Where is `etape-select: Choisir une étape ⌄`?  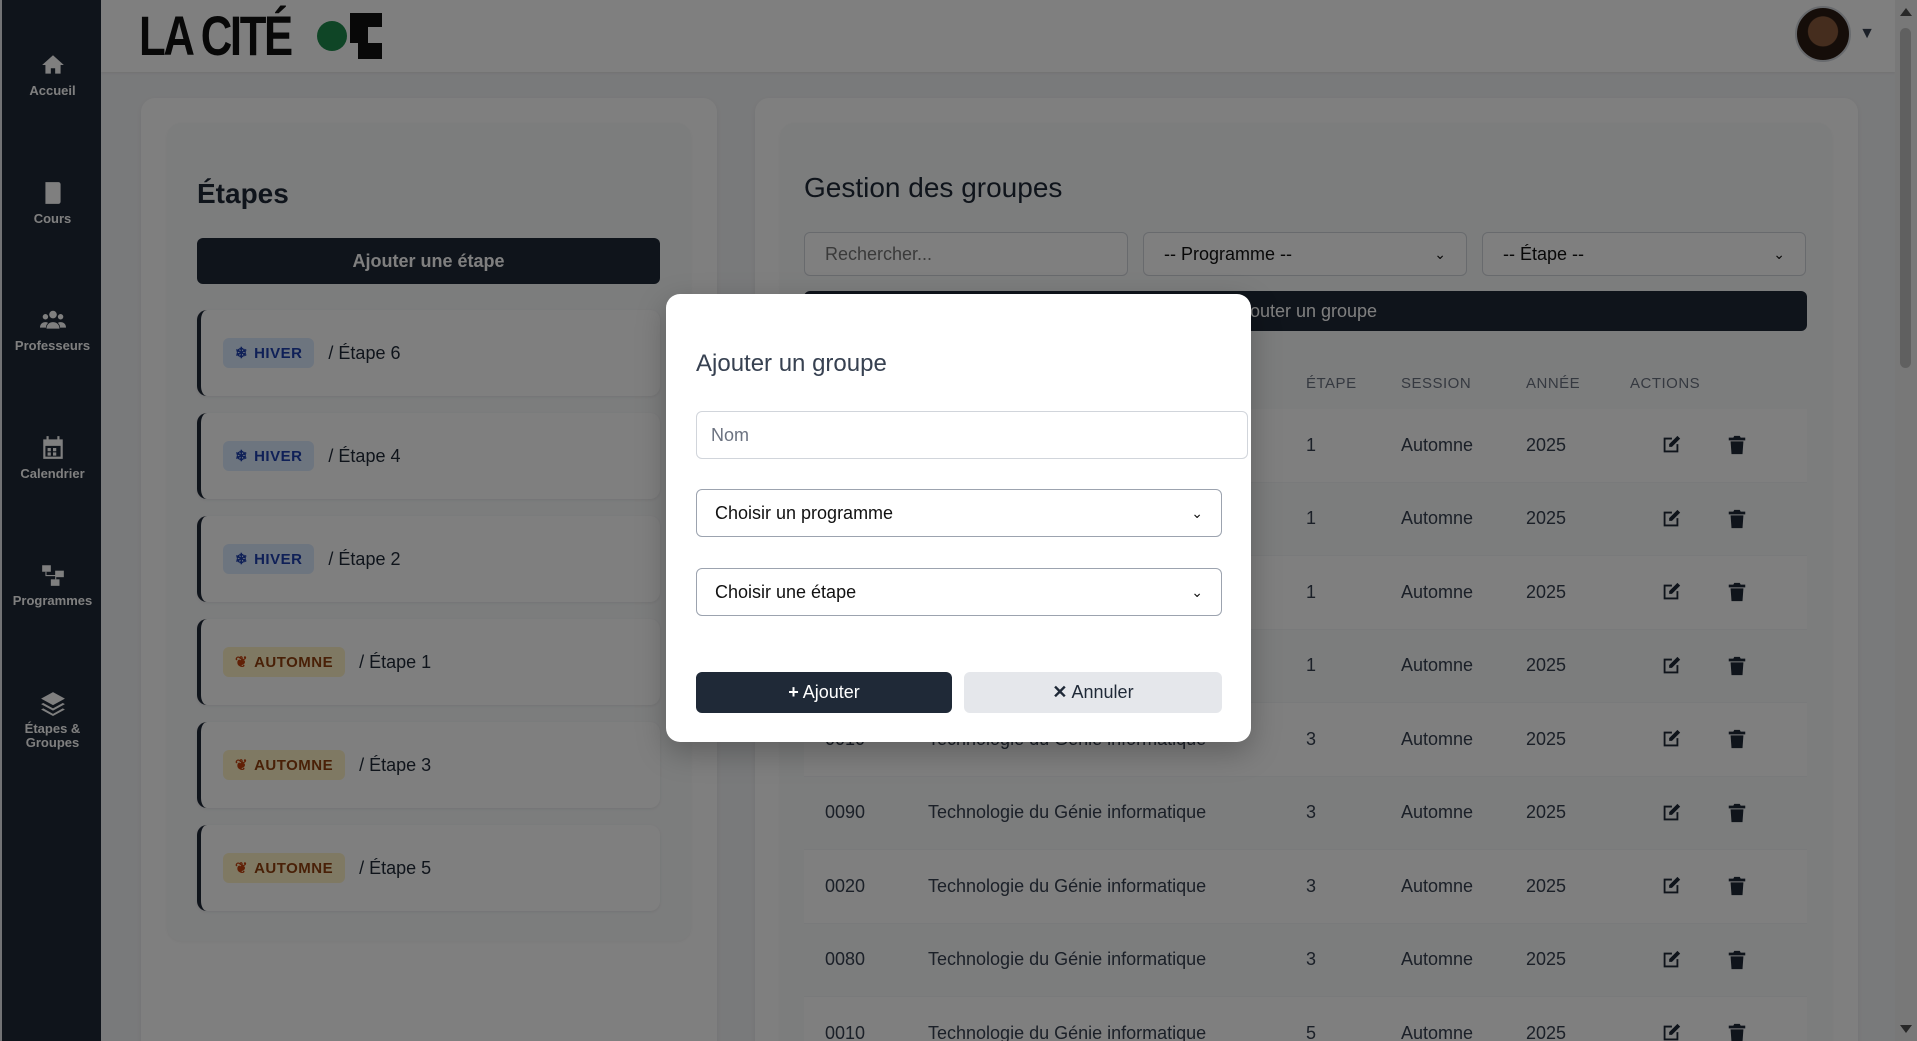 etape-select: Choisir une étape ⌄ is located at coordinates (959, 592).